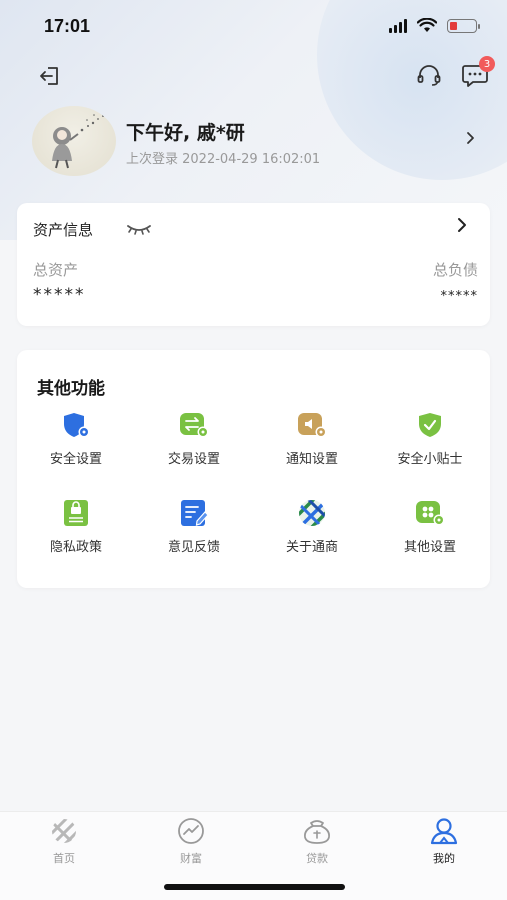  Describe the element at coordinates (459, 296) in the screenshot. I see `total-debt-value: *****` at that location.